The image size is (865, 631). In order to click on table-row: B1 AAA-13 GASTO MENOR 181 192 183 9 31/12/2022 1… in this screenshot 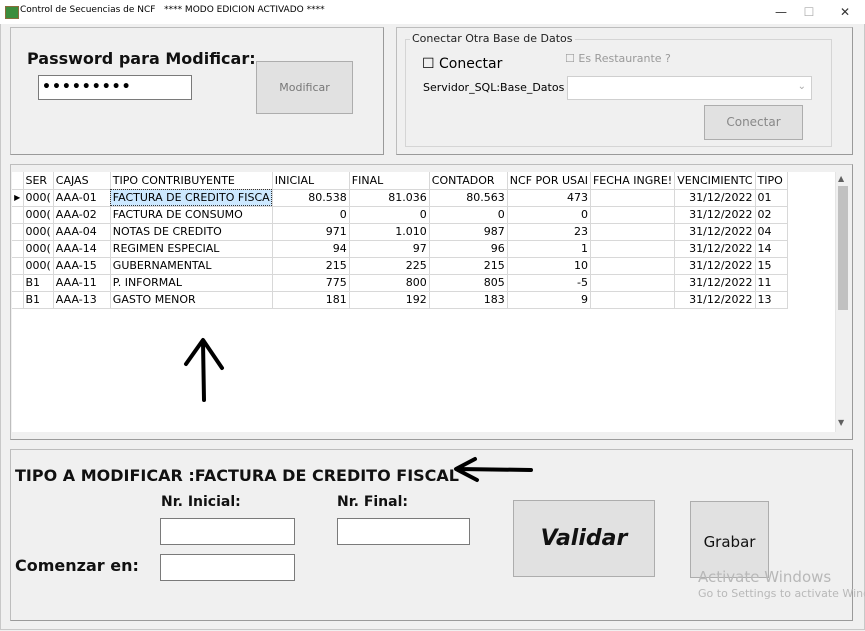, I will do `click(400, 300)`.